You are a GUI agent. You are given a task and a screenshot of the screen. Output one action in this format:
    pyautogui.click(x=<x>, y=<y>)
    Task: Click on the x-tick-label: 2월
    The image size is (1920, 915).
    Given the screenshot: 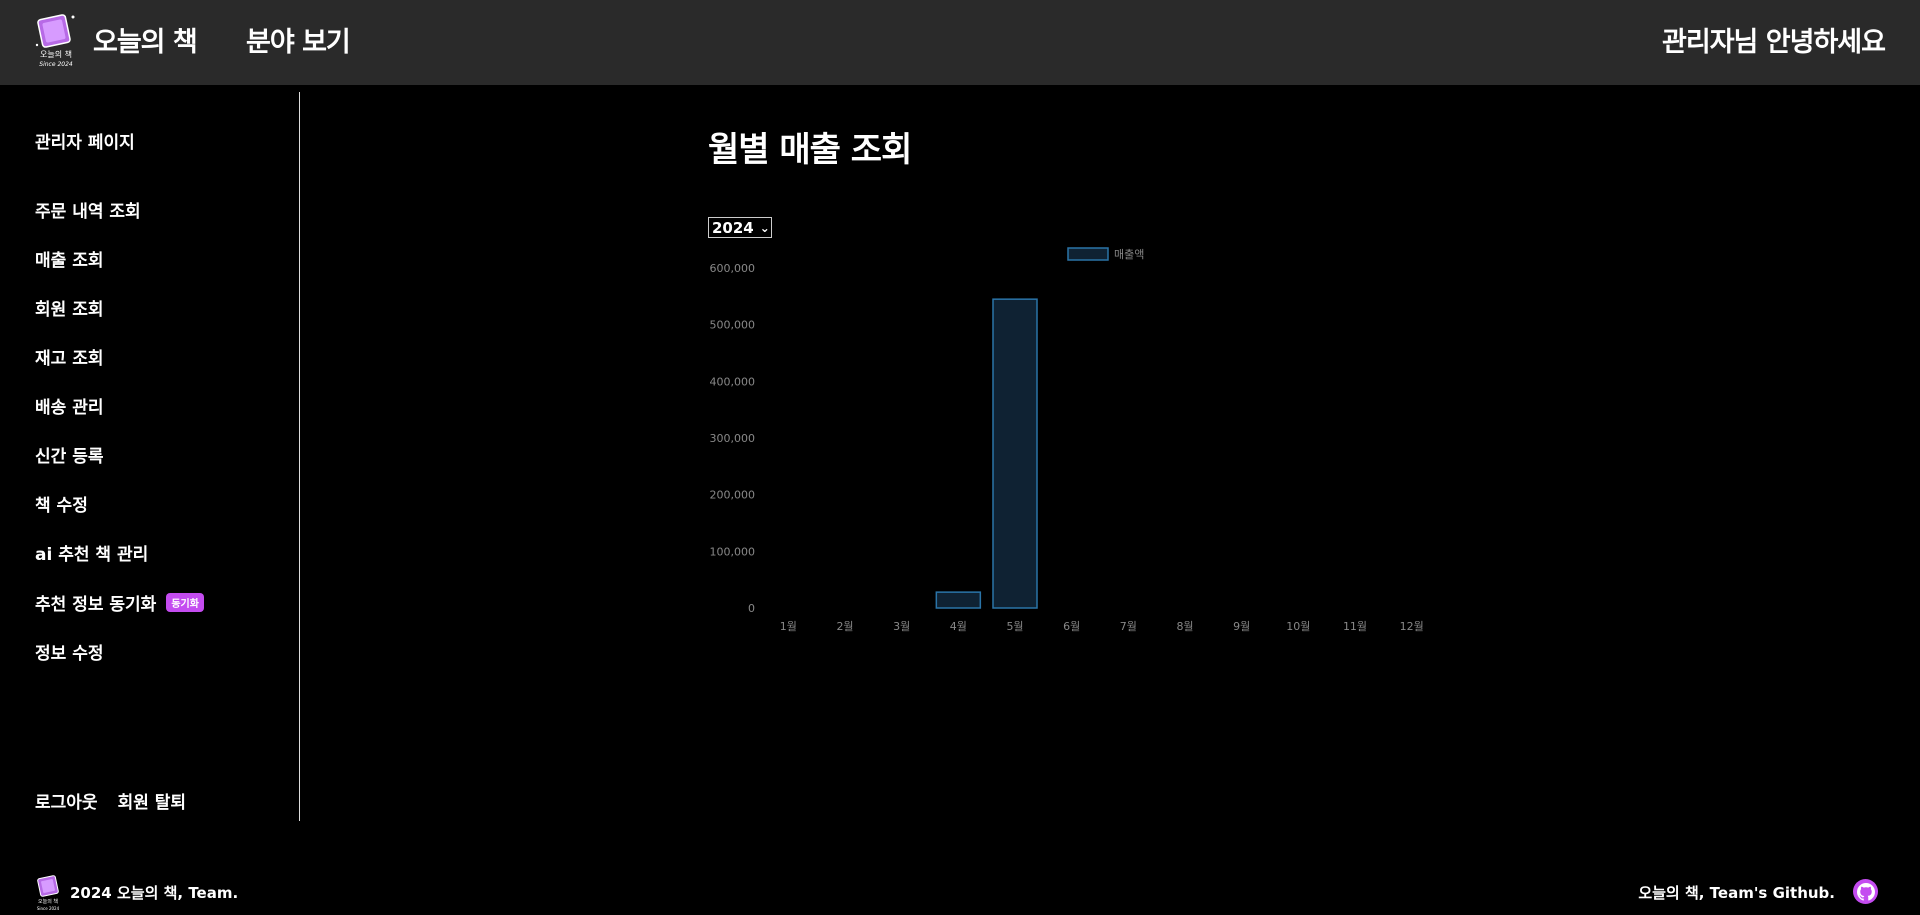 What is the action you would take?
    pyautogui.click(x=844, y=626)
    